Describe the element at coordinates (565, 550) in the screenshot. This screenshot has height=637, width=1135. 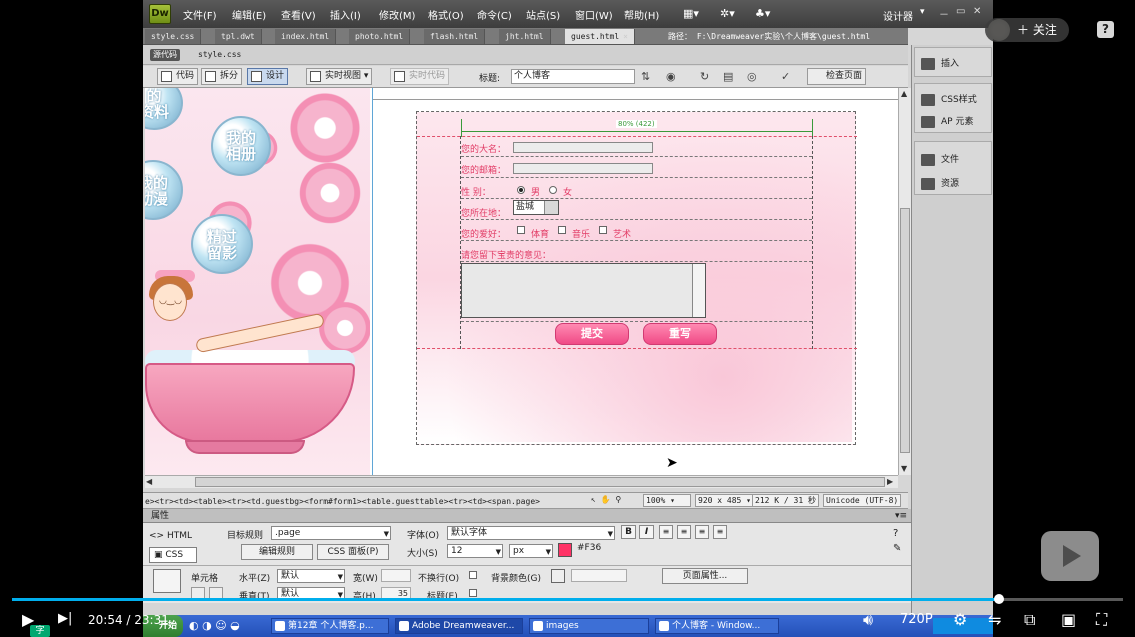
I see `text-color-swatch` at that location.